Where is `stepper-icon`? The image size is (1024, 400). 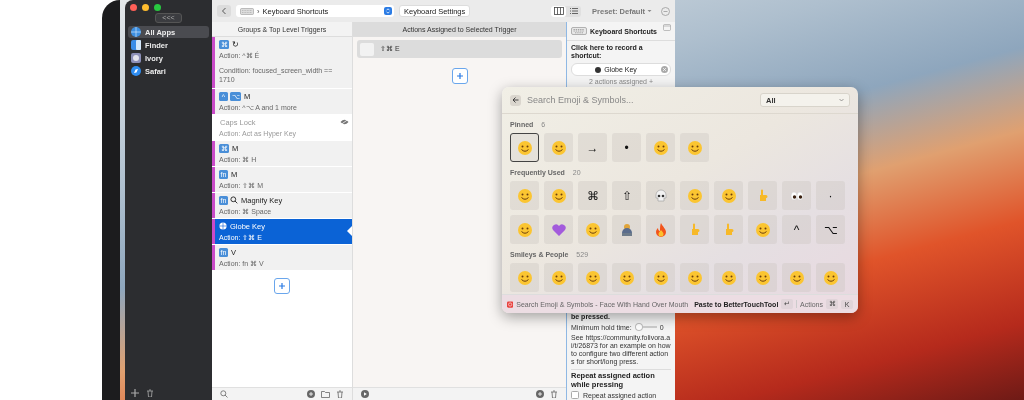
stepper-icon is located at coordinates (388, 11).